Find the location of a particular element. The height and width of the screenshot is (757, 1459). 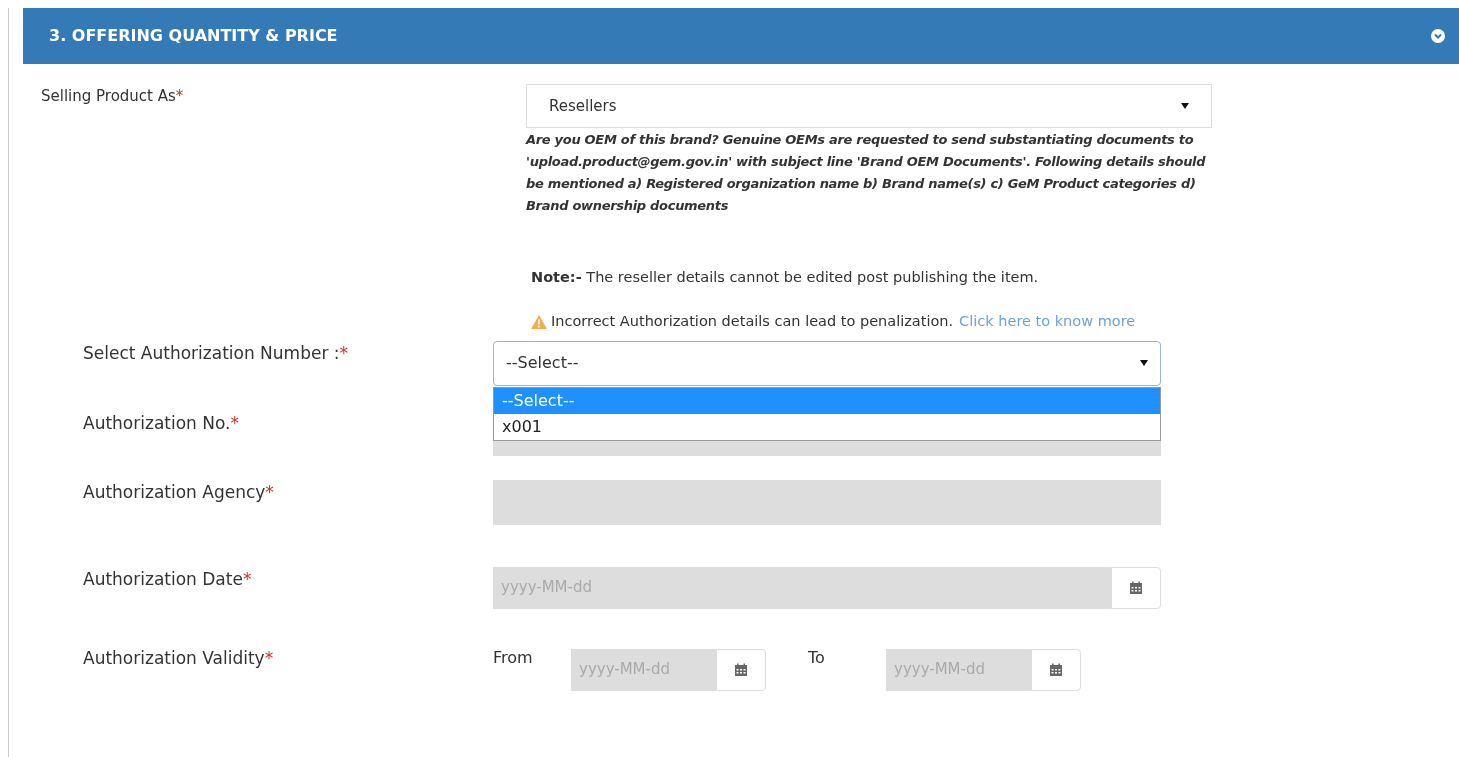

chevron-down-icon is located at coordinates (1438, 36).